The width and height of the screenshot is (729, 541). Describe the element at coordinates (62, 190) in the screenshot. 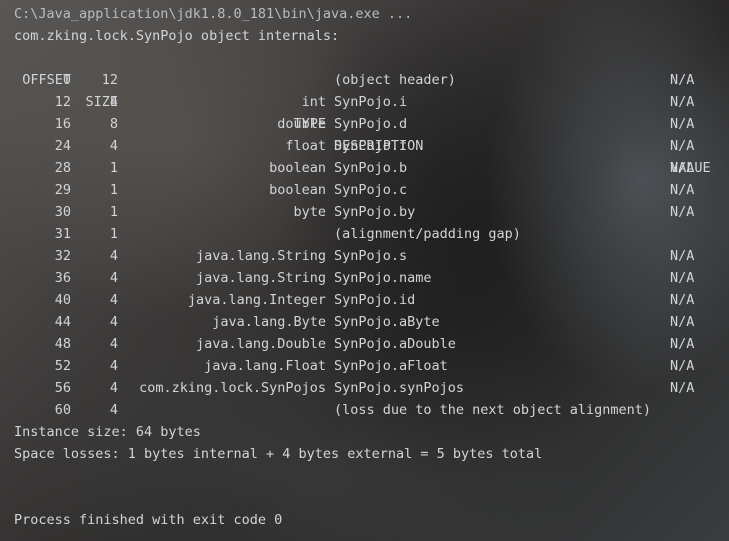

I see `offset-cell: 29` at that location.